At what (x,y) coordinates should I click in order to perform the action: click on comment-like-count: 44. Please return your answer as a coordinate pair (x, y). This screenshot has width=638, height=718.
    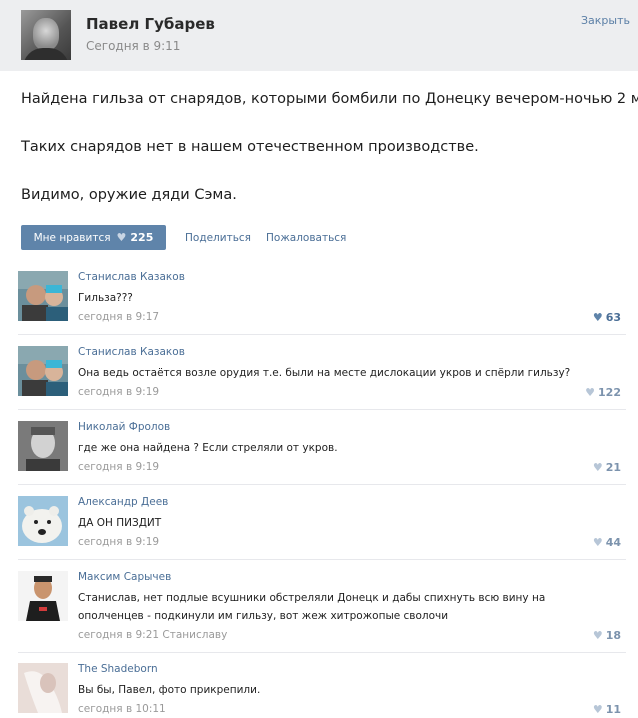
    Looking at the image, I should click on (613, 542).